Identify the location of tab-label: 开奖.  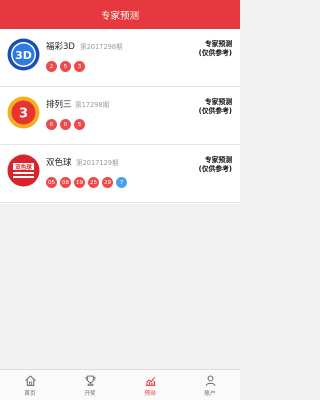
(90, 394).